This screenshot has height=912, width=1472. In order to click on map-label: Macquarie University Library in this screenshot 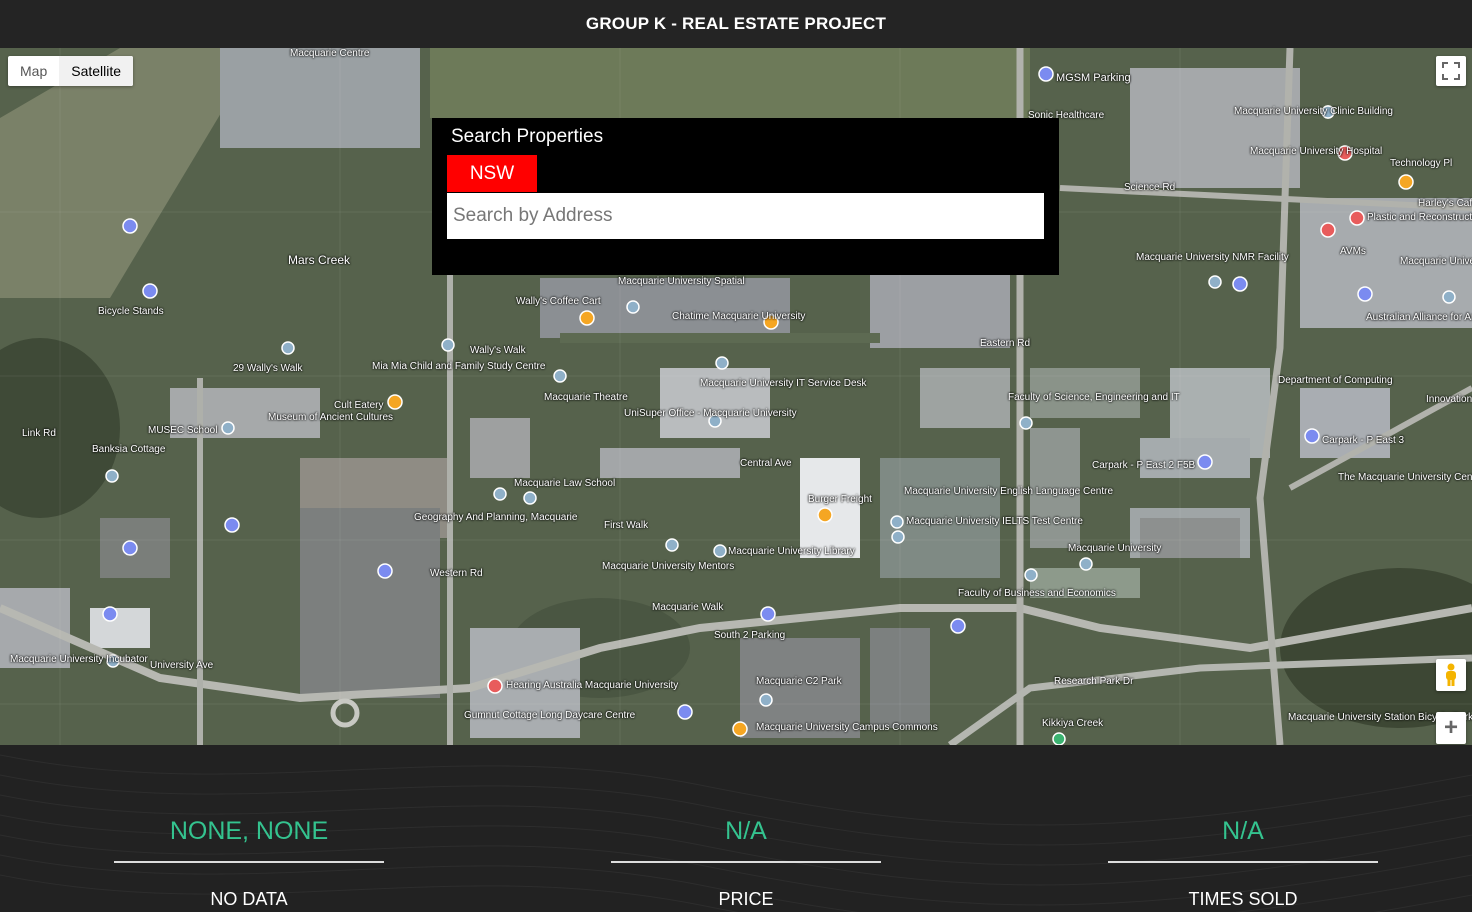, I will do `click(791, 551)`.